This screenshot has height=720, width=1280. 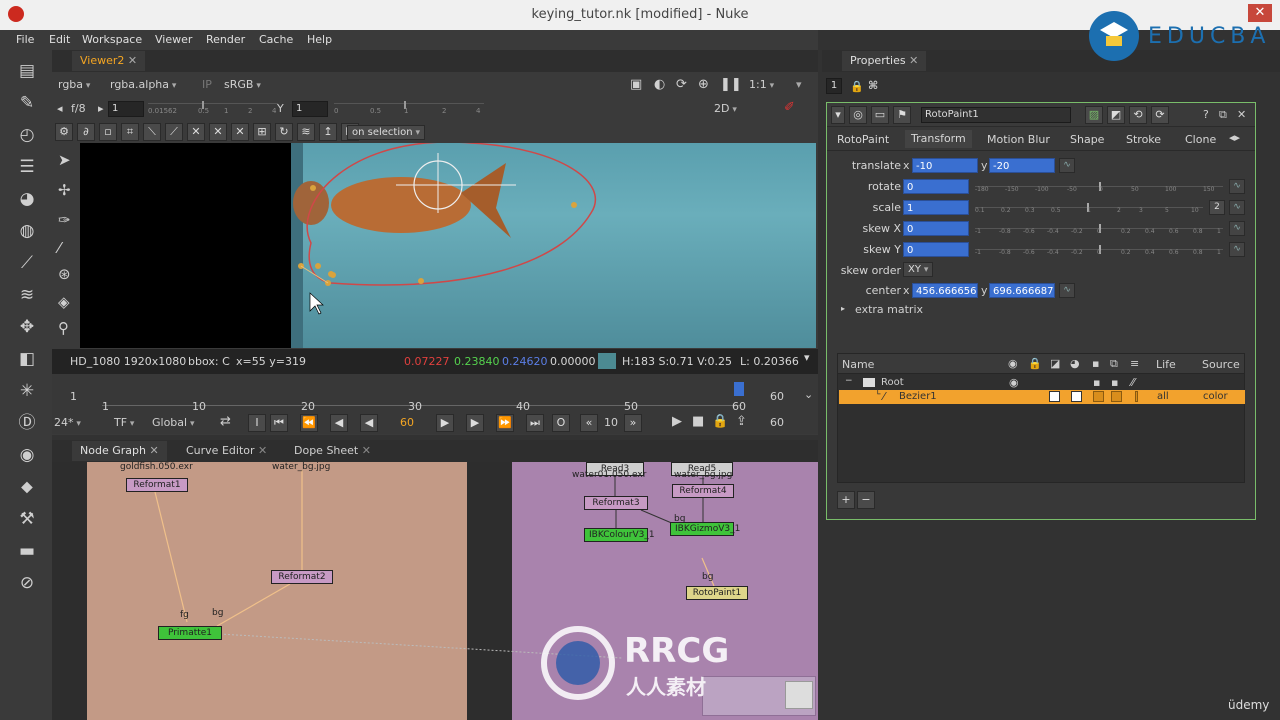 What do you see at coordinates (67, 422) in the screenshot?
I see `fps-dropdown: 24*` at bounding box center [67, 422].